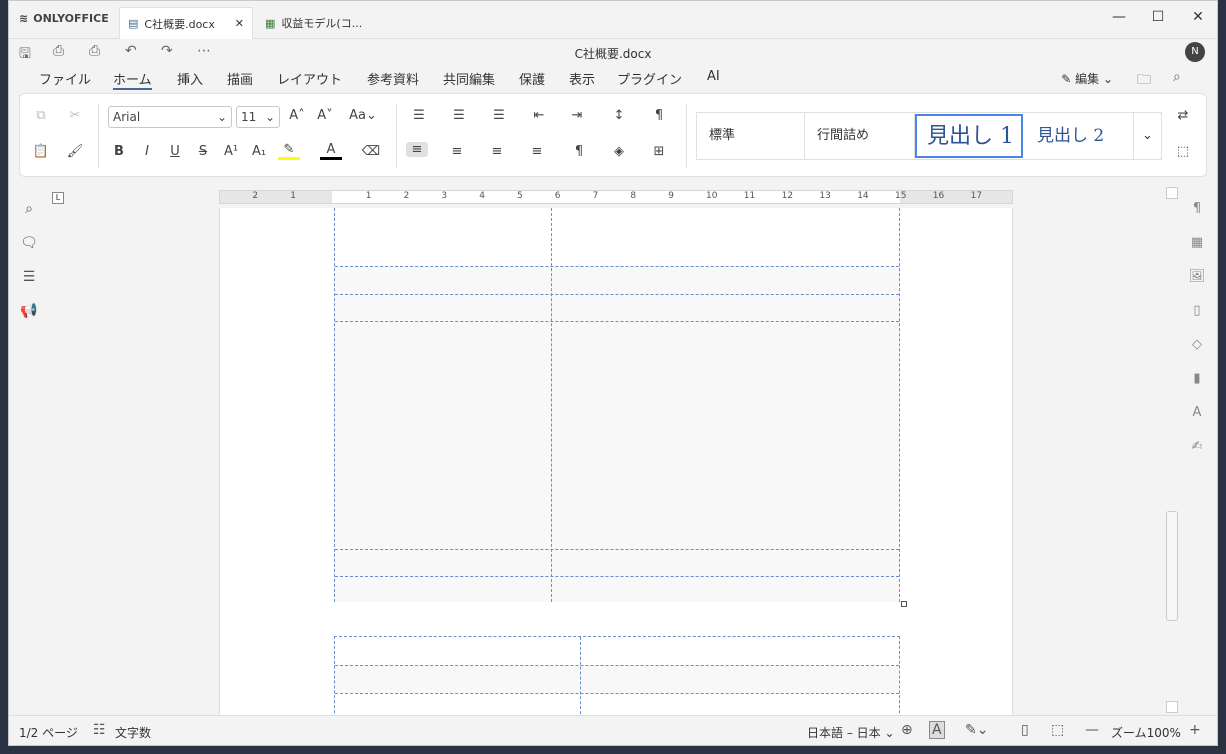  I want to click on increase-indent-icon: ⇥, so click(577, 115).